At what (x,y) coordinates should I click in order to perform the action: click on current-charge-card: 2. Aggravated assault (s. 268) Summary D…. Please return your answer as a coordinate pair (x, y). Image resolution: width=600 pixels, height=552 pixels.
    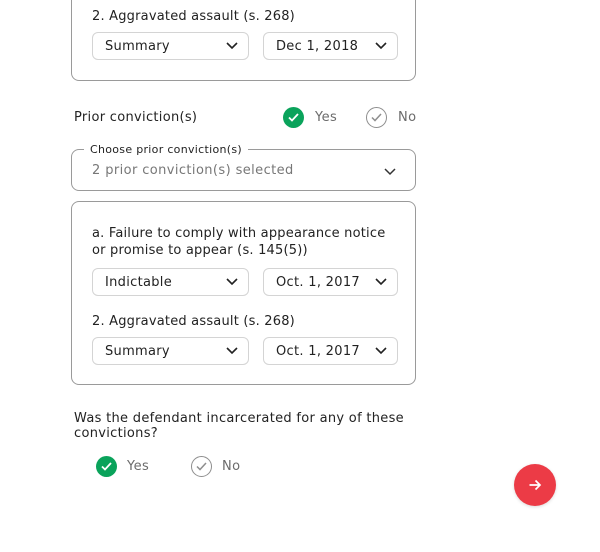
    Looking at the image, I should click on (243, 40).